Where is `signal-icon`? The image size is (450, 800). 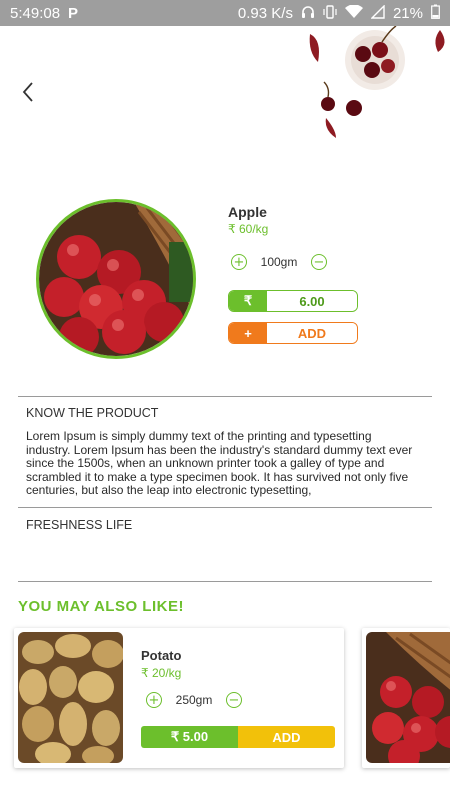 signal-icon is located at coordinates (377, 12).